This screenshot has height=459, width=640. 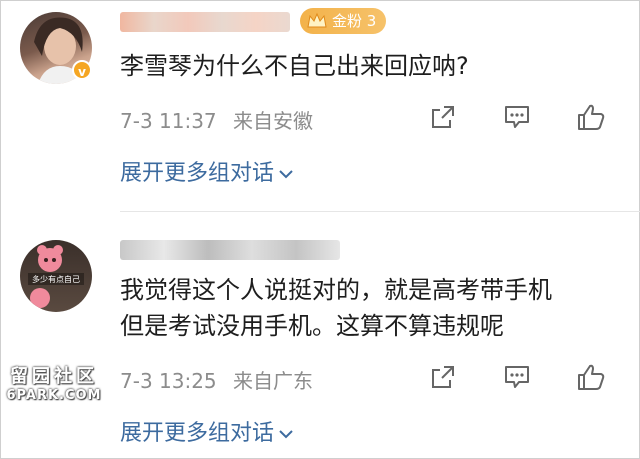 What do you see at coordinates (54, 376) in the screenshot?
I see `watermark-line: 留园社区` at bounding box center [54, 376].